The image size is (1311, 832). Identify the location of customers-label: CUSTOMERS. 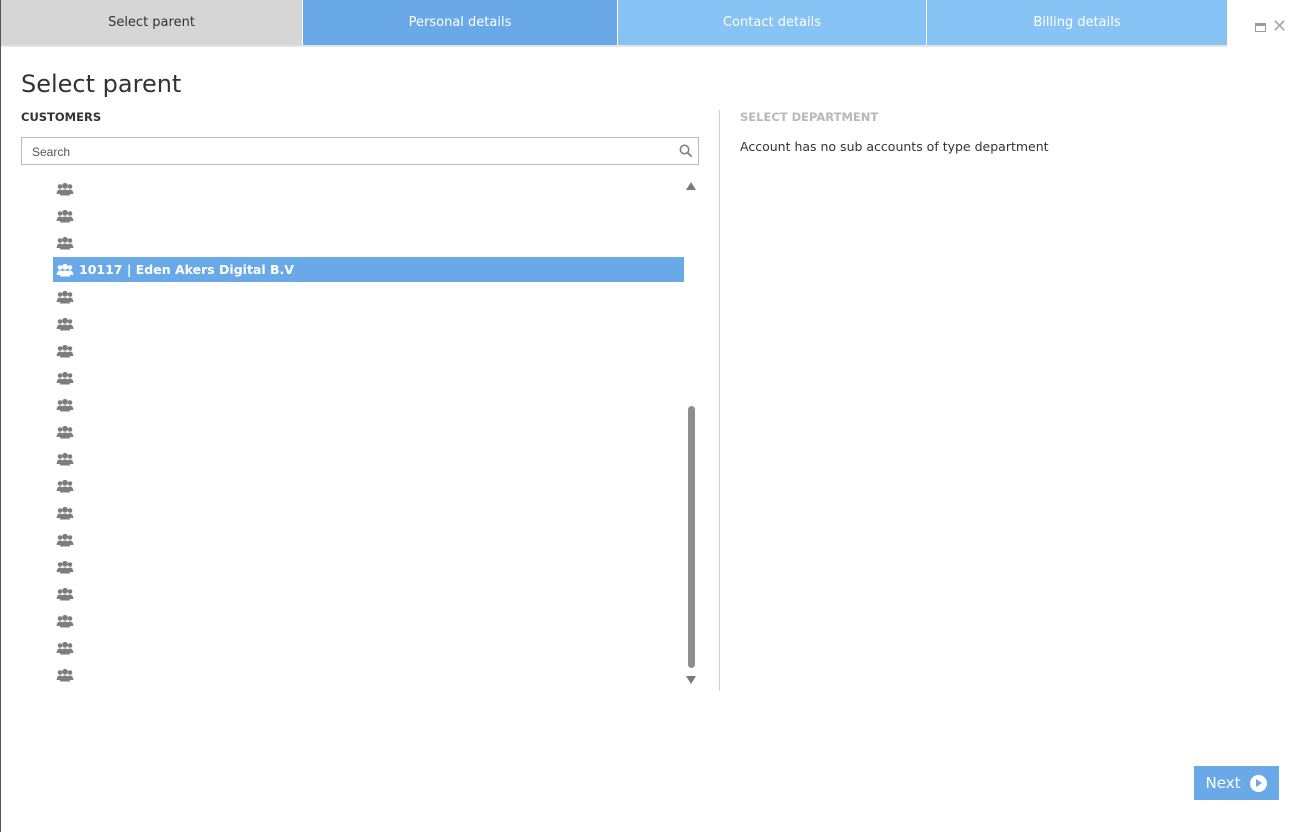
(61, 117).